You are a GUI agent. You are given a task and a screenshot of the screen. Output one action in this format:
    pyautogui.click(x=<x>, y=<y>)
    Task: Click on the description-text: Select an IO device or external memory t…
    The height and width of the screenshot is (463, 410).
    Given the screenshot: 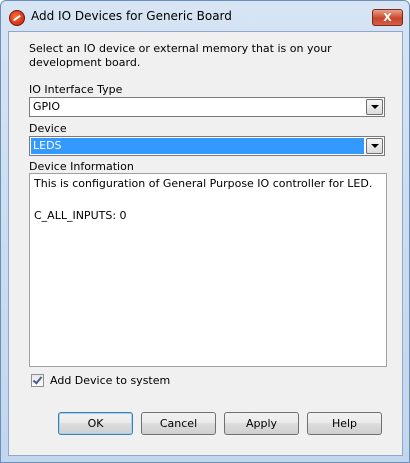 What is the action you would take?
    pyautogui.click(x=180, y=55)
    